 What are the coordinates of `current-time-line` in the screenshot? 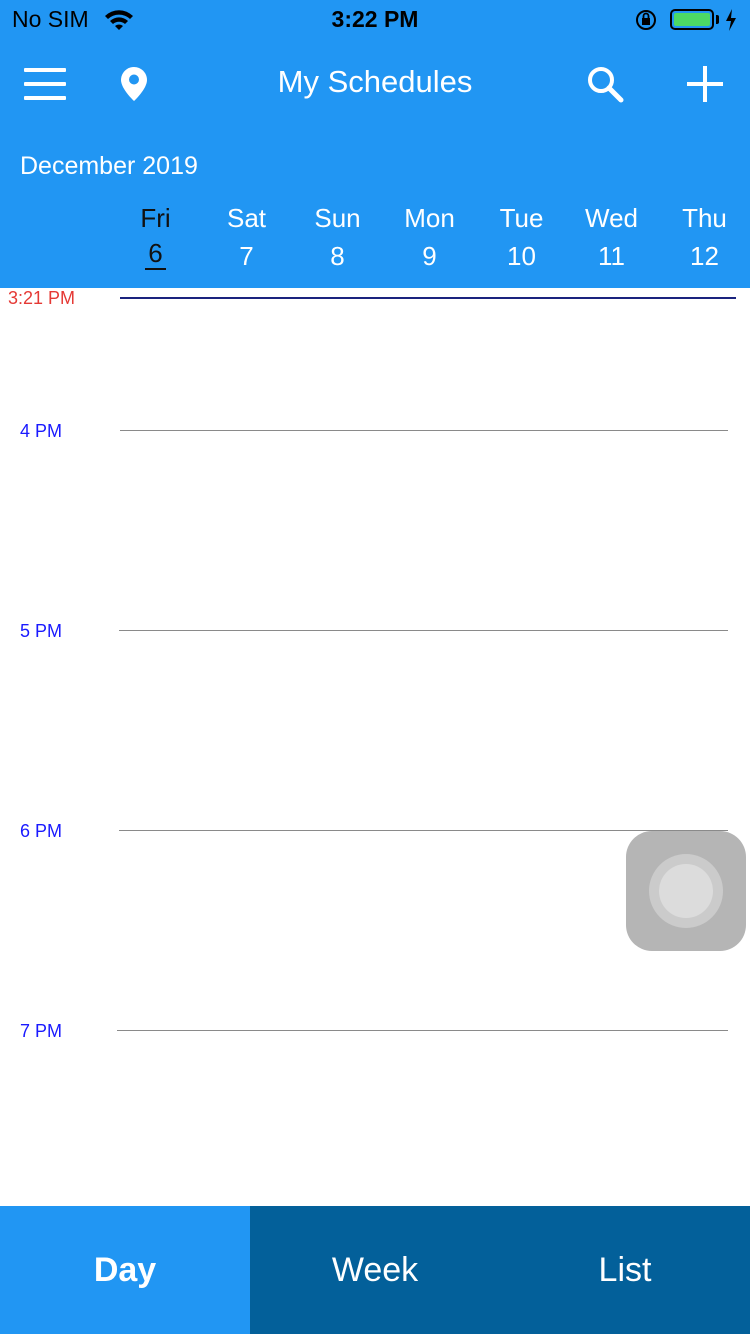 It's located at (428, 298).